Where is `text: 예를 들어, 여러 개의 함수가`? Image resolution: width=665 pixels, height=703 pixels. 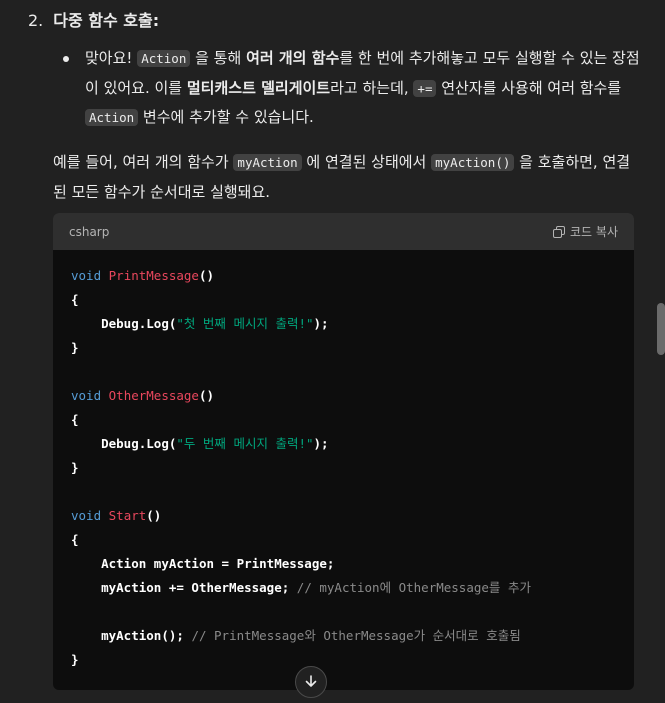
text: 예를 들어, 여러 개의 함수가 is located at coordinates (143, 162).